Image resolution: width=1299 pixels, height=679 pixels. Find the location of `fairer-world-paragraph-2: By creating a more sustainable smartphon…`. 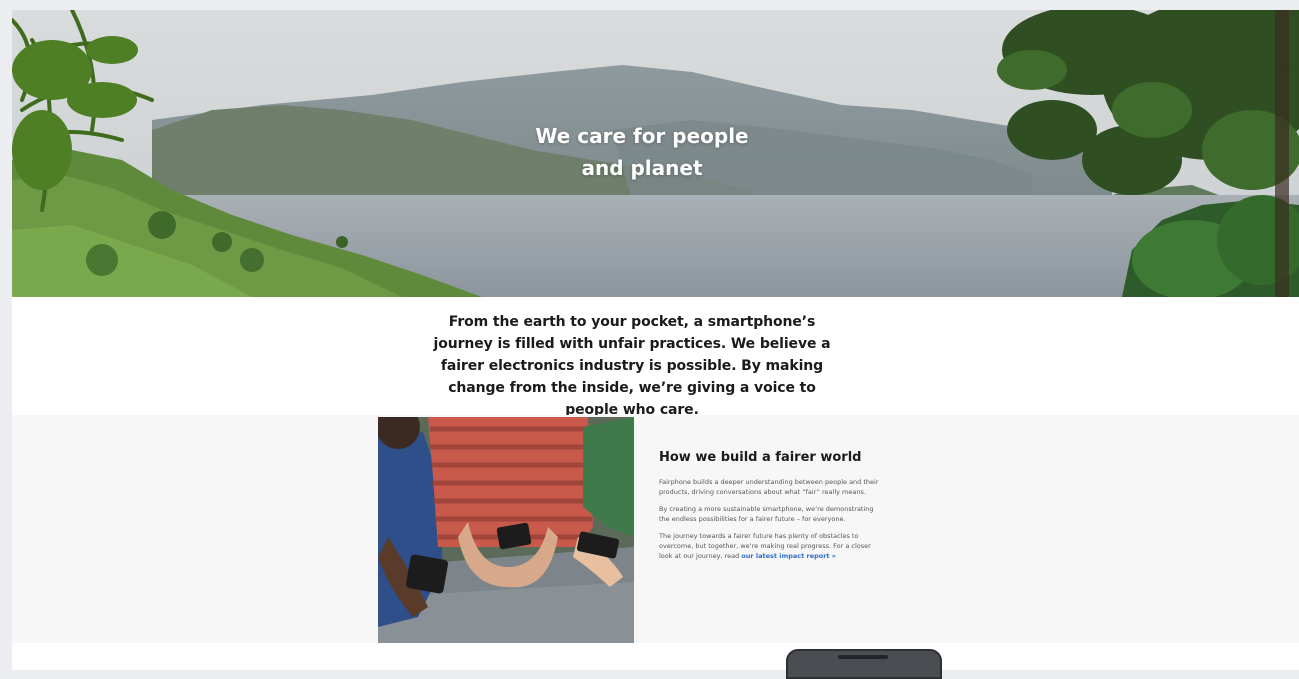

fairer-world-paragraph-2: By creating a more sustainable smartphon… is located at coordinates (766, 514).